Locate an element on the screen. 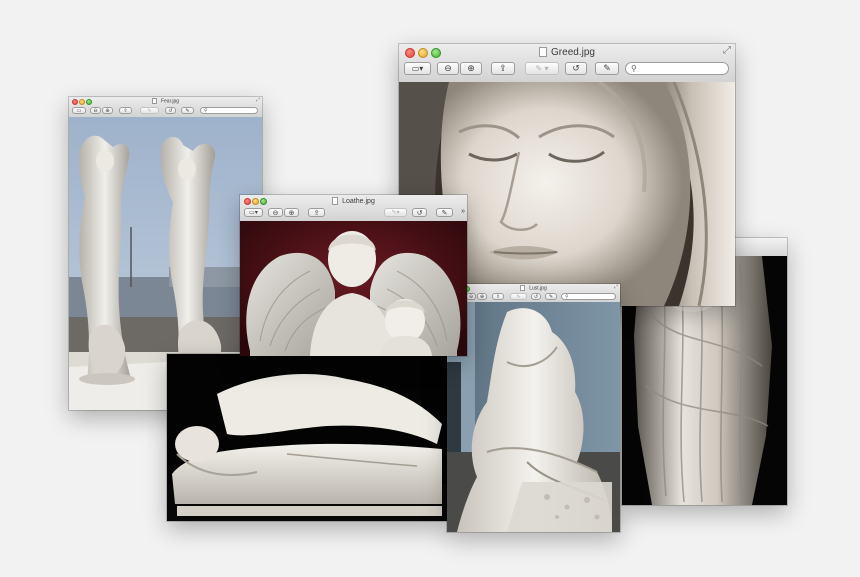 This screenshot has height=577, width=860. loathe-title: Loathe.jpg is located at coordinates (353, 201).